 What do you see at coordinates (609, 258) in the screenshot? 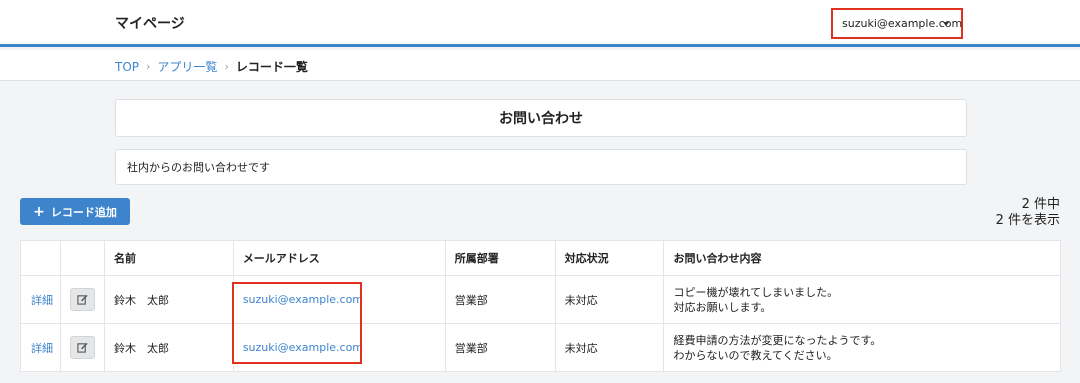
I see `column-header-status: 対応状況` at bounding box center [609, 258].